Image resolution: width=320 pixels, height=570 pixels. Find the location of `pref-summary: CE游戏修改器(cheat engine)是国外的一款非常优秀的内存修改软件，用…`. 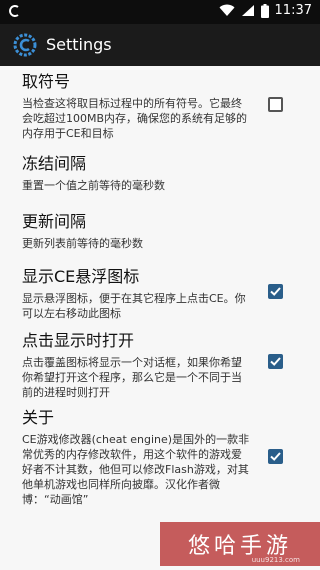

pref-summary: CE游戏修改器(cheat engine)是国外的一款非常优秀的内存修改软件，用… is located at coordinates (136, 469).